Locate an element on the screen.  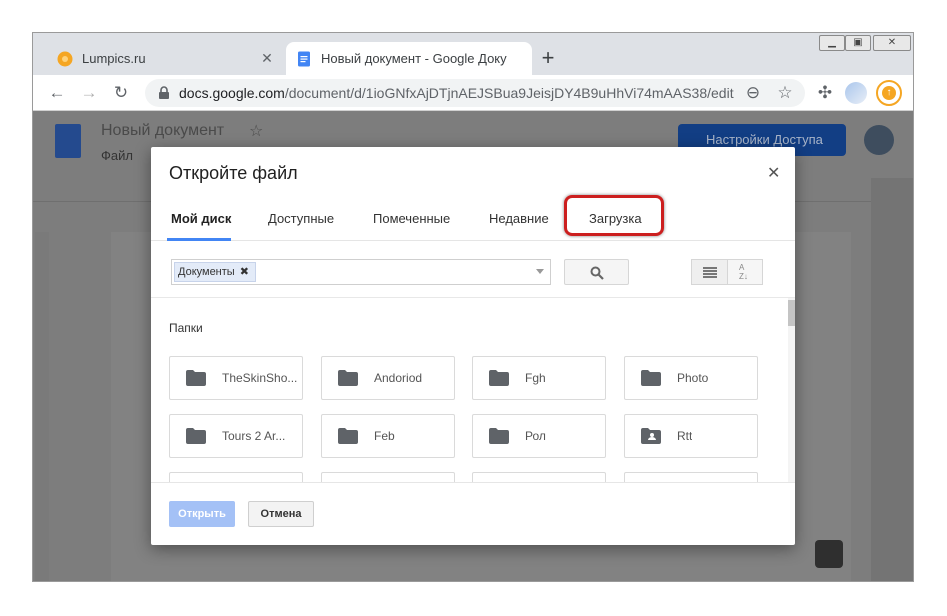
open-button: Открыть is located at coordinates (202, 514).